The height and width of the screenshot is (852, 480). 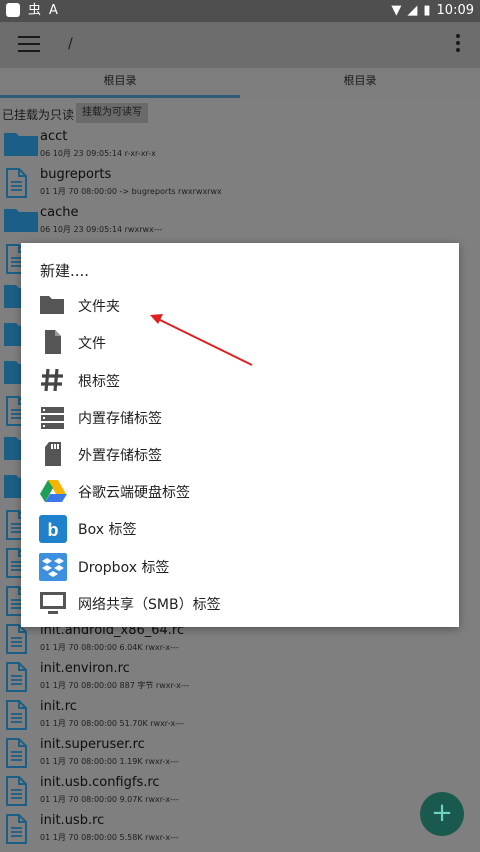 I want to click on notification-square-icon, so click(x=13, y=10).